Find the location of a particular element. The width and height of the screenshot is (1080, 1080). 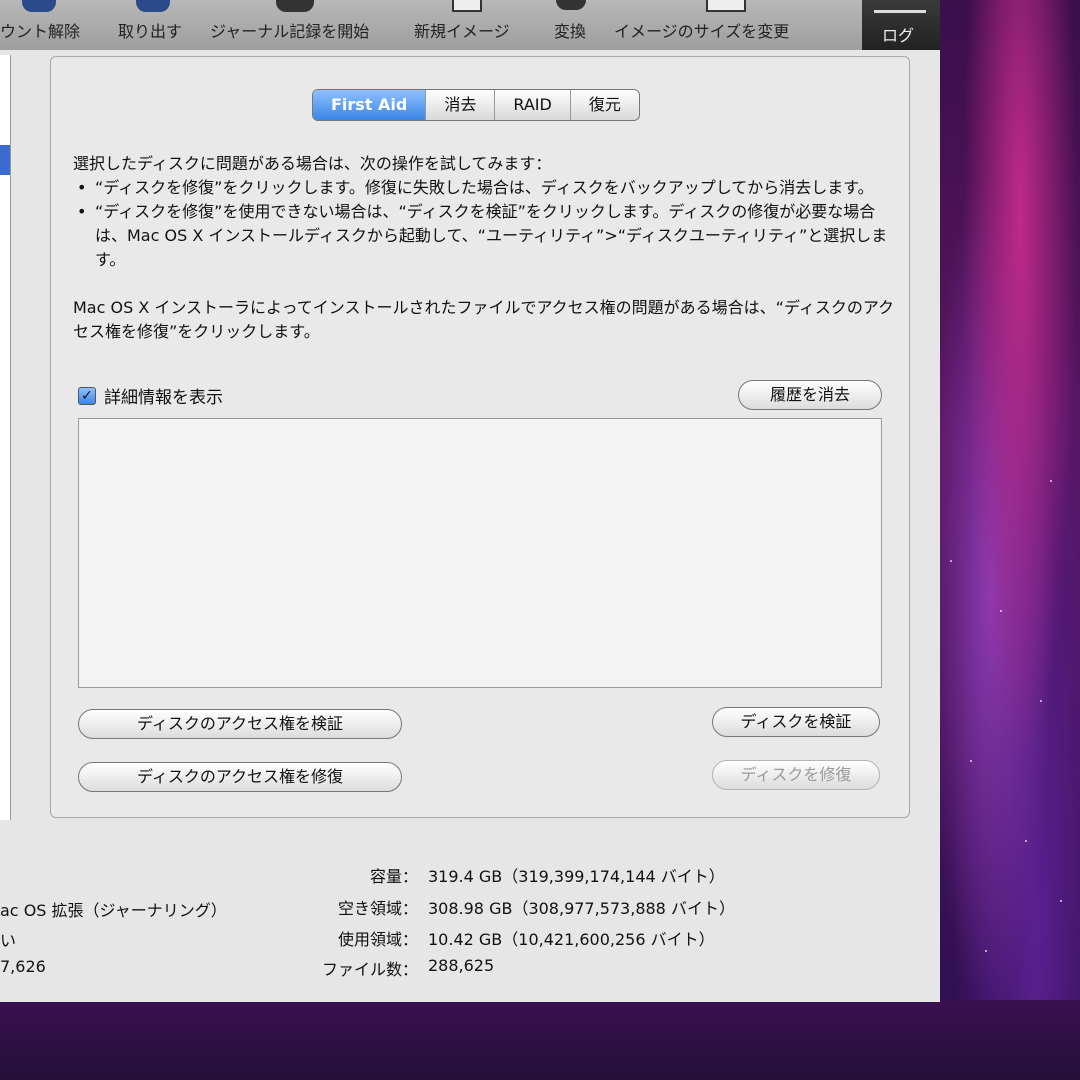

dock-area is located at coordinates (540, 1040).